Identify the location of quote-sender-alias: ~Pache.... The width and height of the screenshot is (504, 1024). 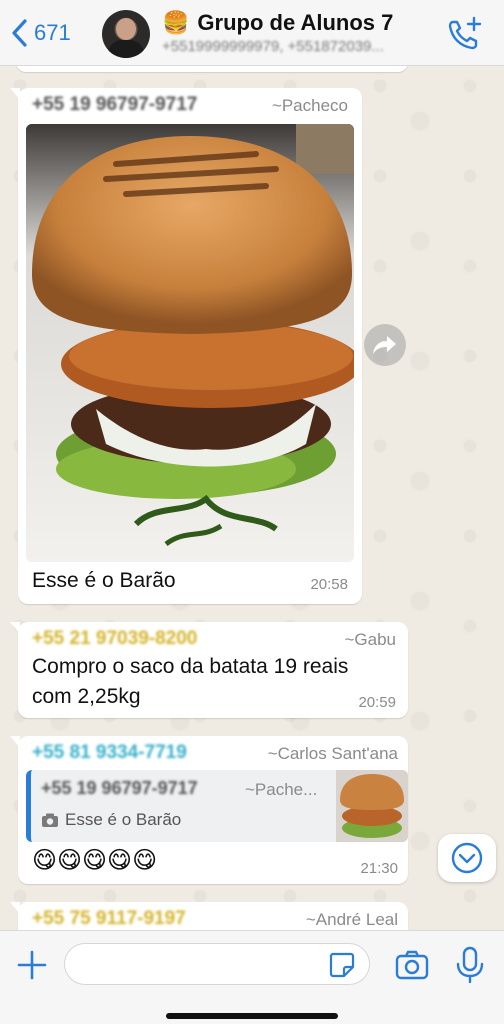
(281, 789).